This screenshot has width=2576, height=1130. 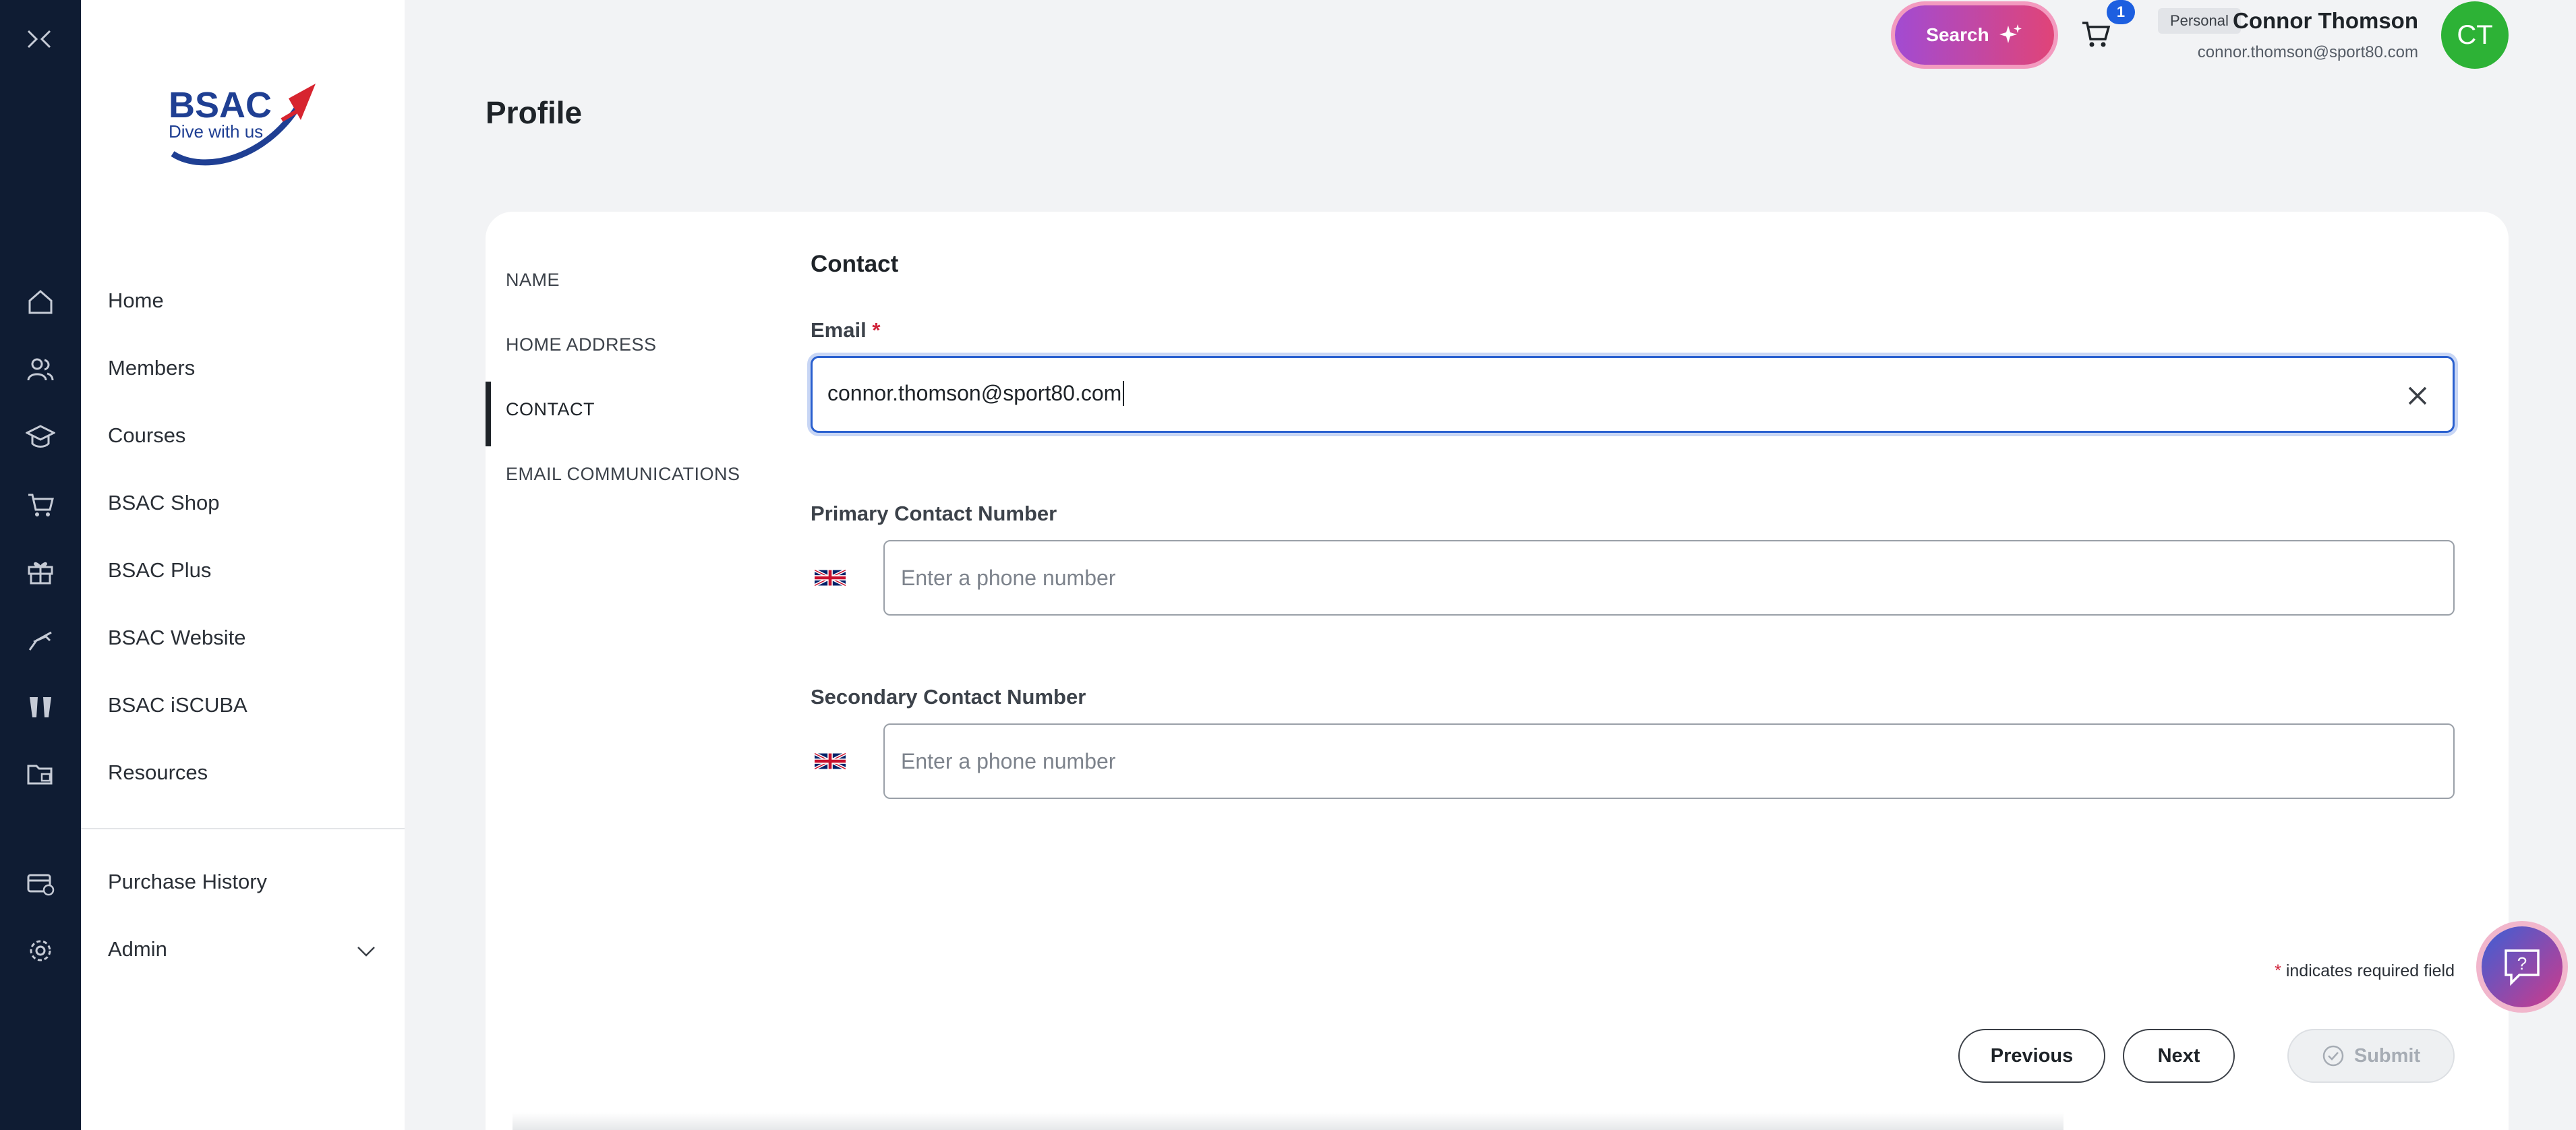 What do you see at coordinates (2475, 35) in the screenshot?
I see `avatar: CT` at bounding box center [2475, 35].